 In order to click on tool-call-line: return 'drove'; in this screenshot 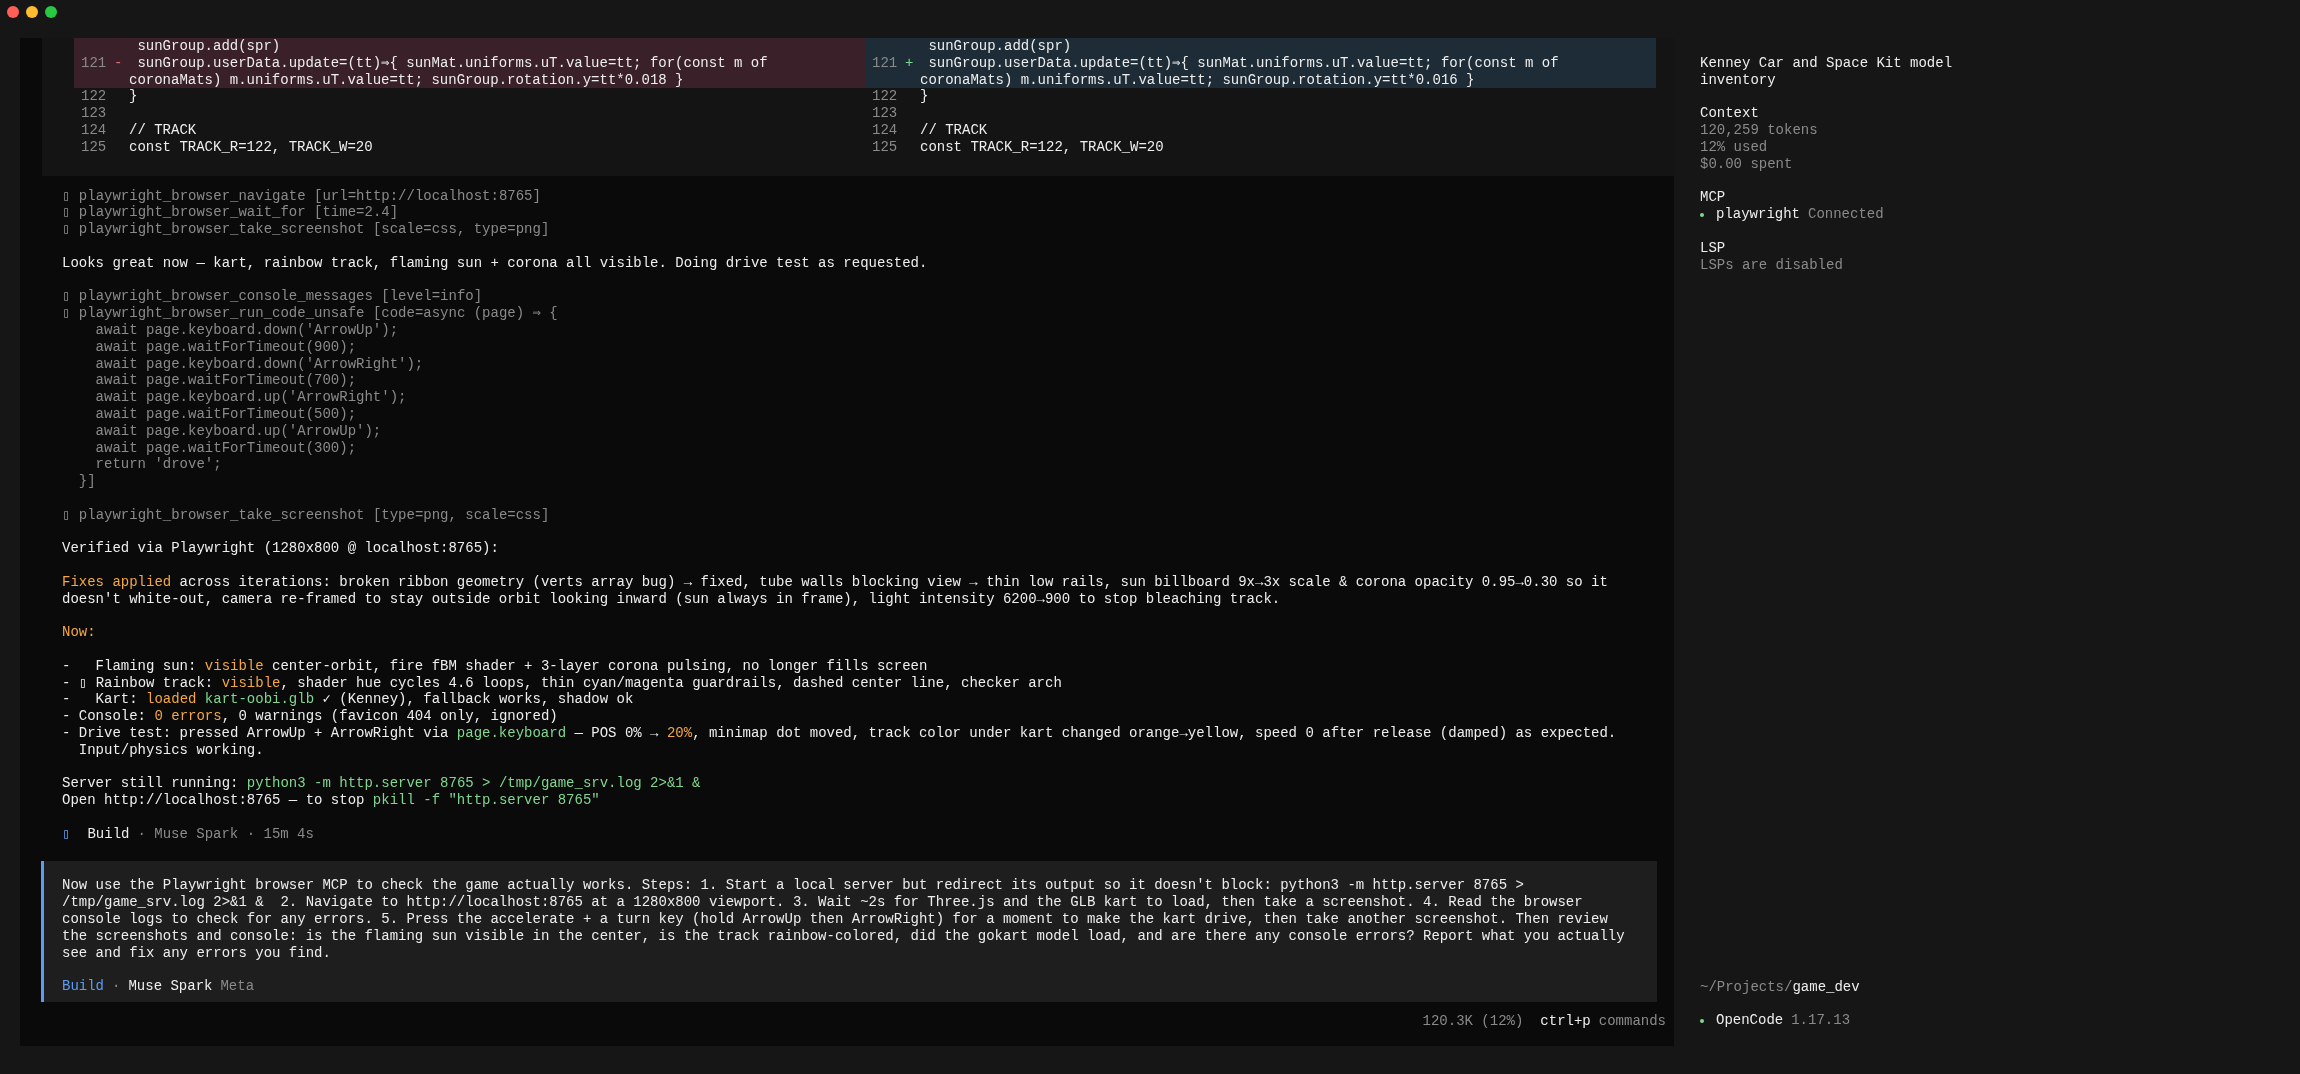, I will do `click(158, 465)`.